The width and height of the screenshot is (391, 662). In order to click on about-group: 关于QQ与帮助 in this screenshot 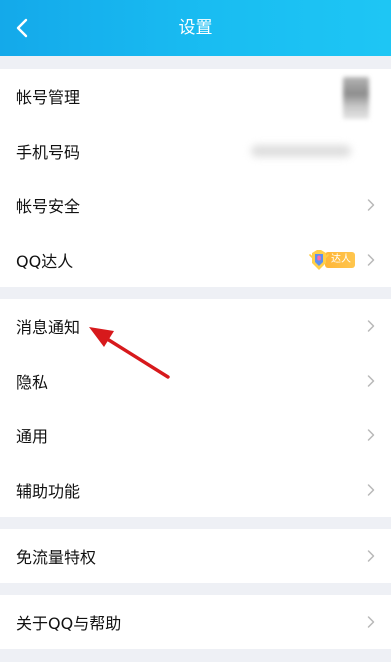, I will do `click(195, 622)`.